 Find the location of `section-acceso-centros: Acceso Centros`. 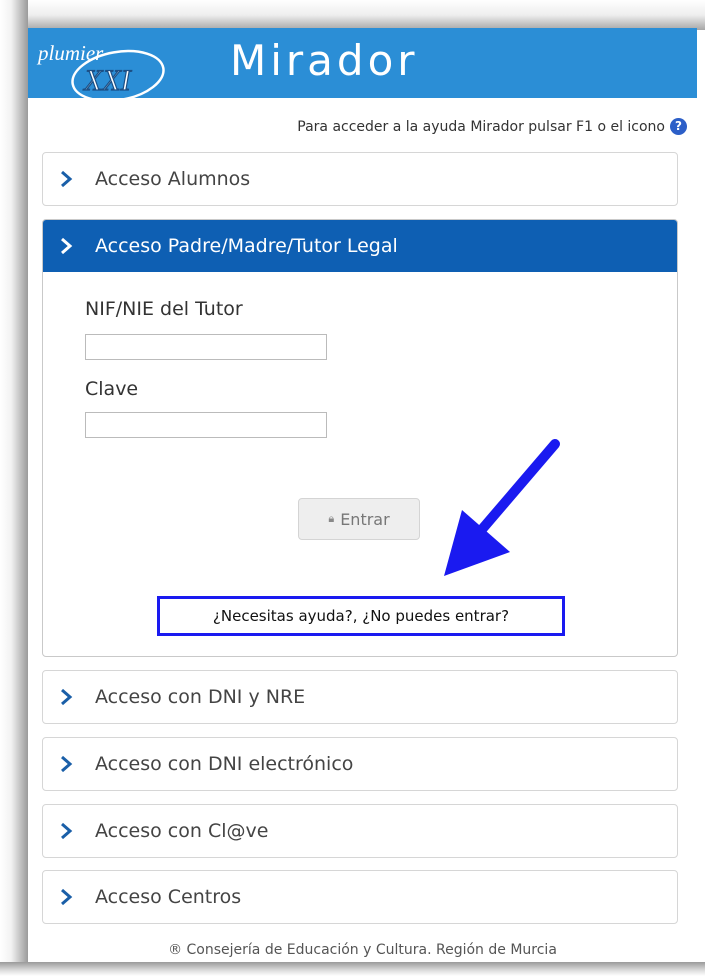

section-acceso-centros: Acceso Centros is located at coordinates (360, 897).